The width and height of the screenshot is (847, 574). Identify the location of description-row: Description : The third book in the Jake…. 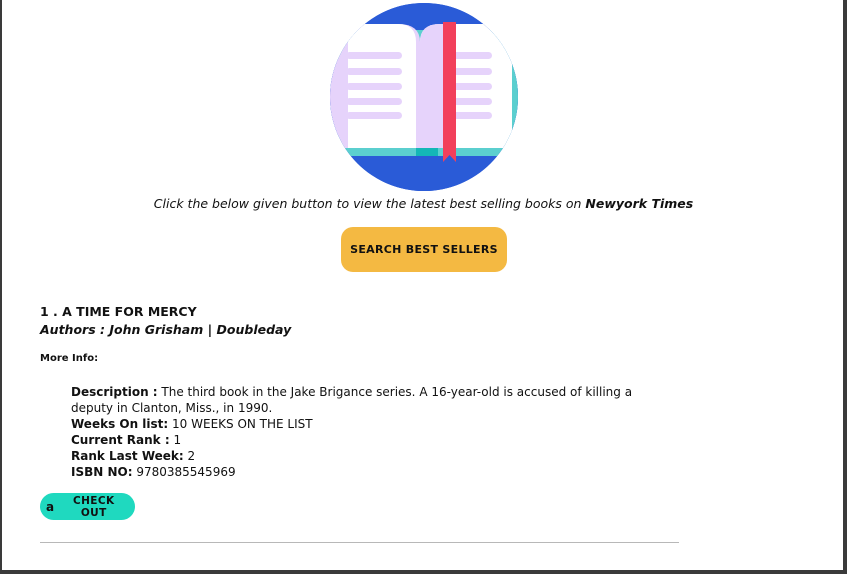
(356, 400).